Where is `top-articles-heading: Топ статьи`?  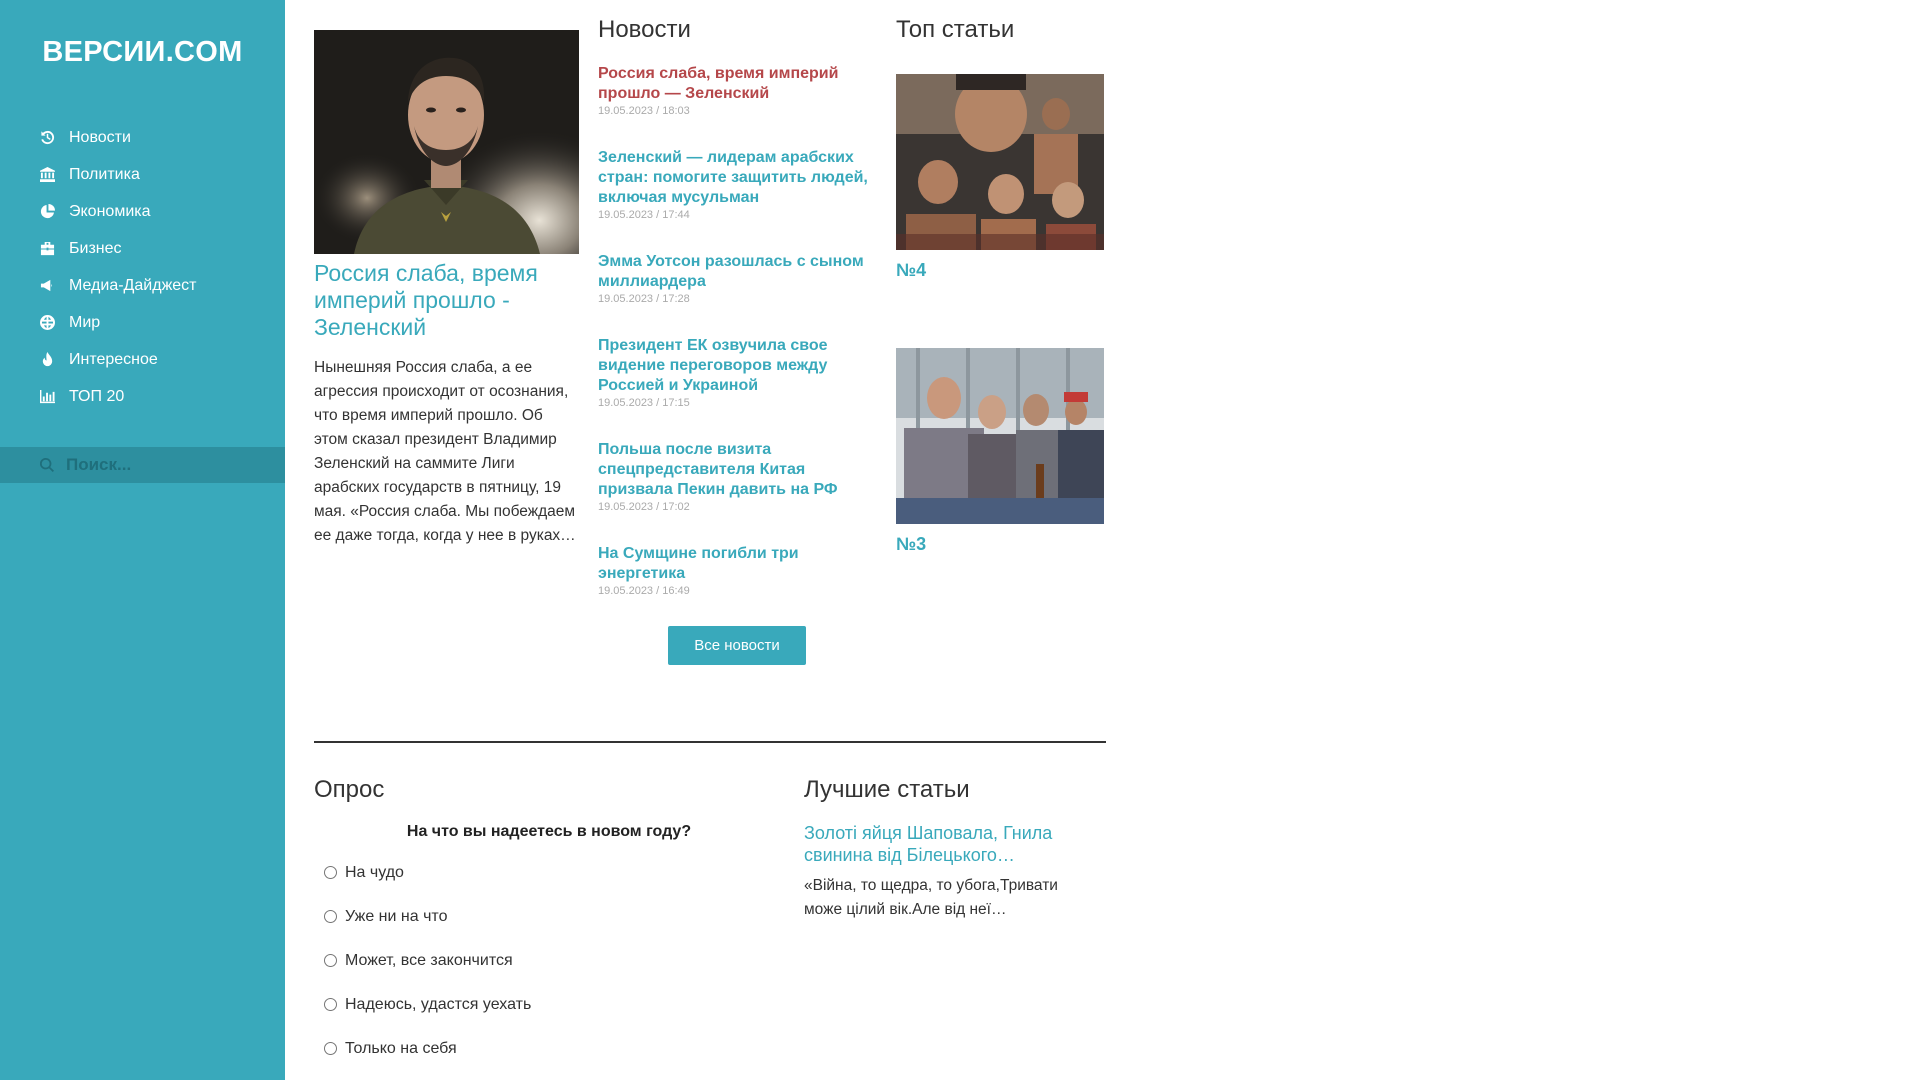
top-articles-heading: Топ статьи is located at coordinates (955, 29).